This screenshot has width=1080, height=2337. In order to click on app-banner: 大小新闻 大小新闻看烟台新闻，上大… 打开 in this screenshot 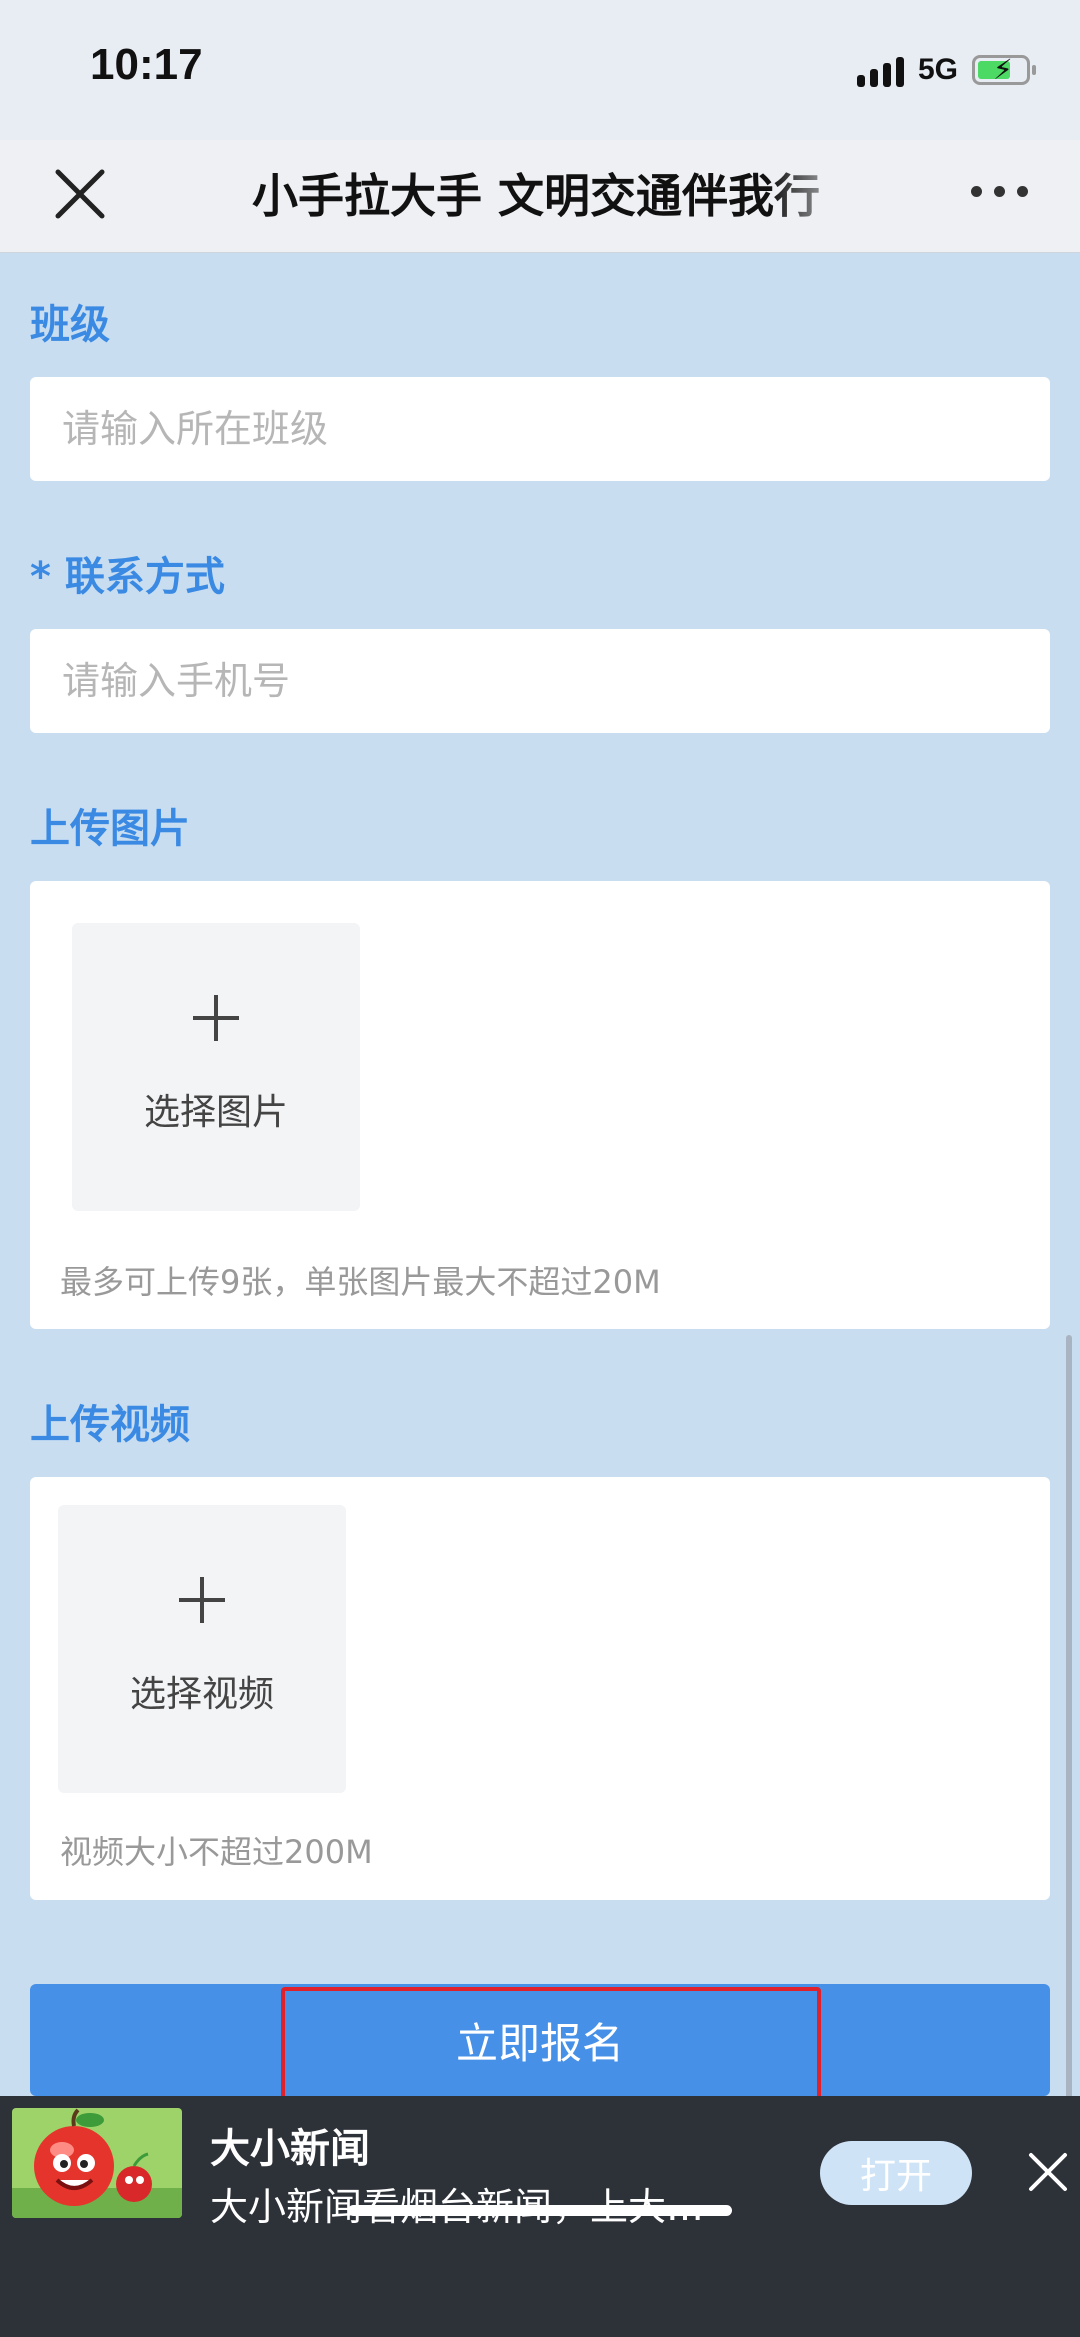, I will do `click(540, 2216)`.